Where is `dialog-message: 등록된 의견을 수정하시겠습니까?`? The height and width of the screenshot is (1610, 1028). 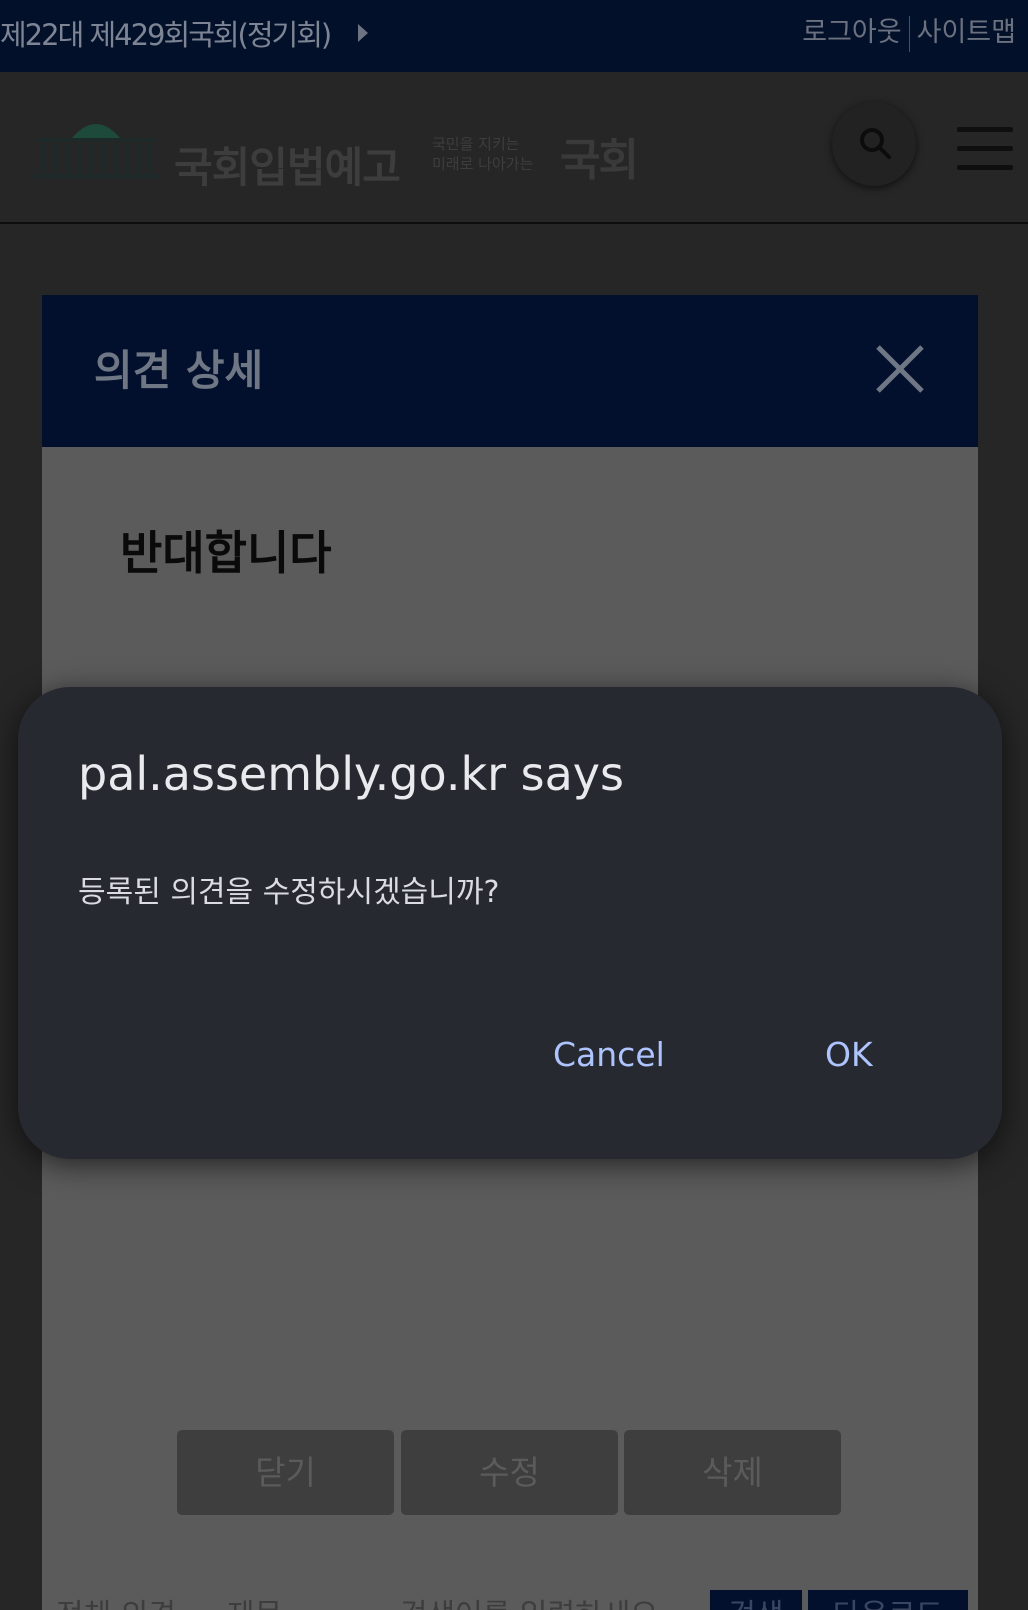
dialog-message: 등록된 의견을 수정하시겠습니까? is located at coordinates (289, 892).